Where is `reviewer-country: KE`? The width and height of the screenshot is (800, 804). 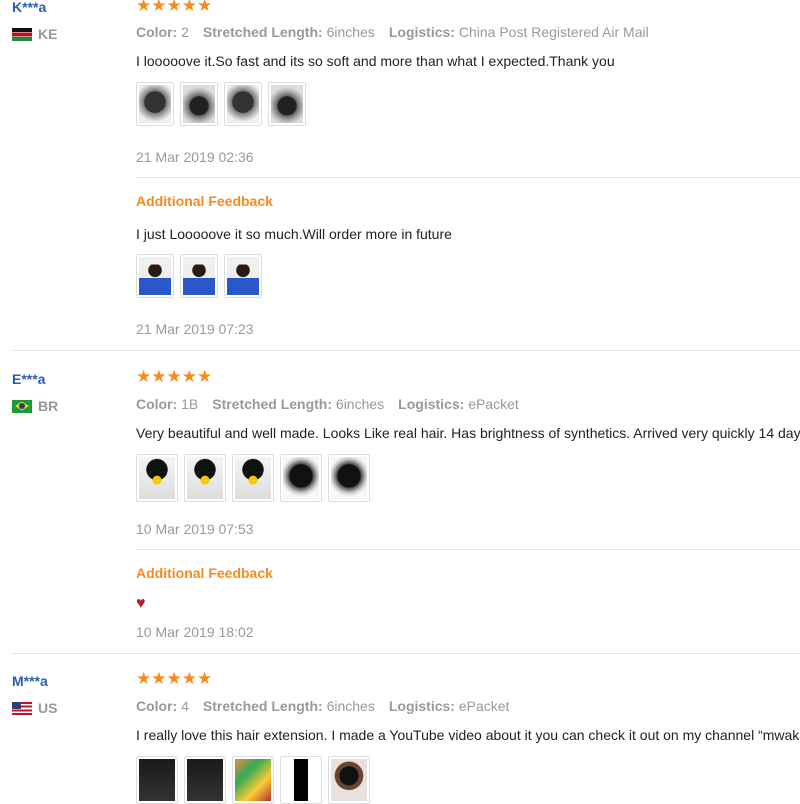 reviewer-country: KE is located at coordinates (34, 34).